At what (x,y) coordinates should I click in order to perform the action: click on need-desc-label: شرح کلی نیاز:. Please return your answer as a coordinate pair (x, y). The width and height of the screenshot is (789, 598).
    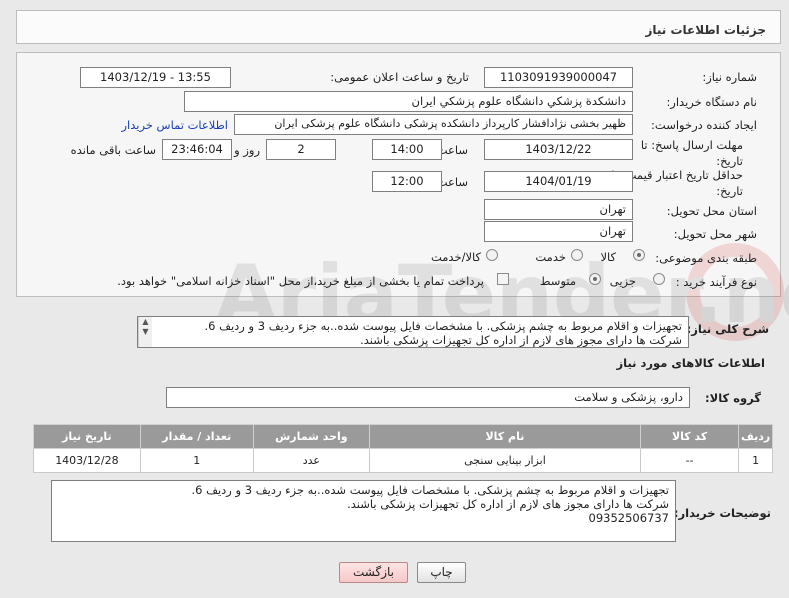
    Looking at the image, I should click on (727, 329).